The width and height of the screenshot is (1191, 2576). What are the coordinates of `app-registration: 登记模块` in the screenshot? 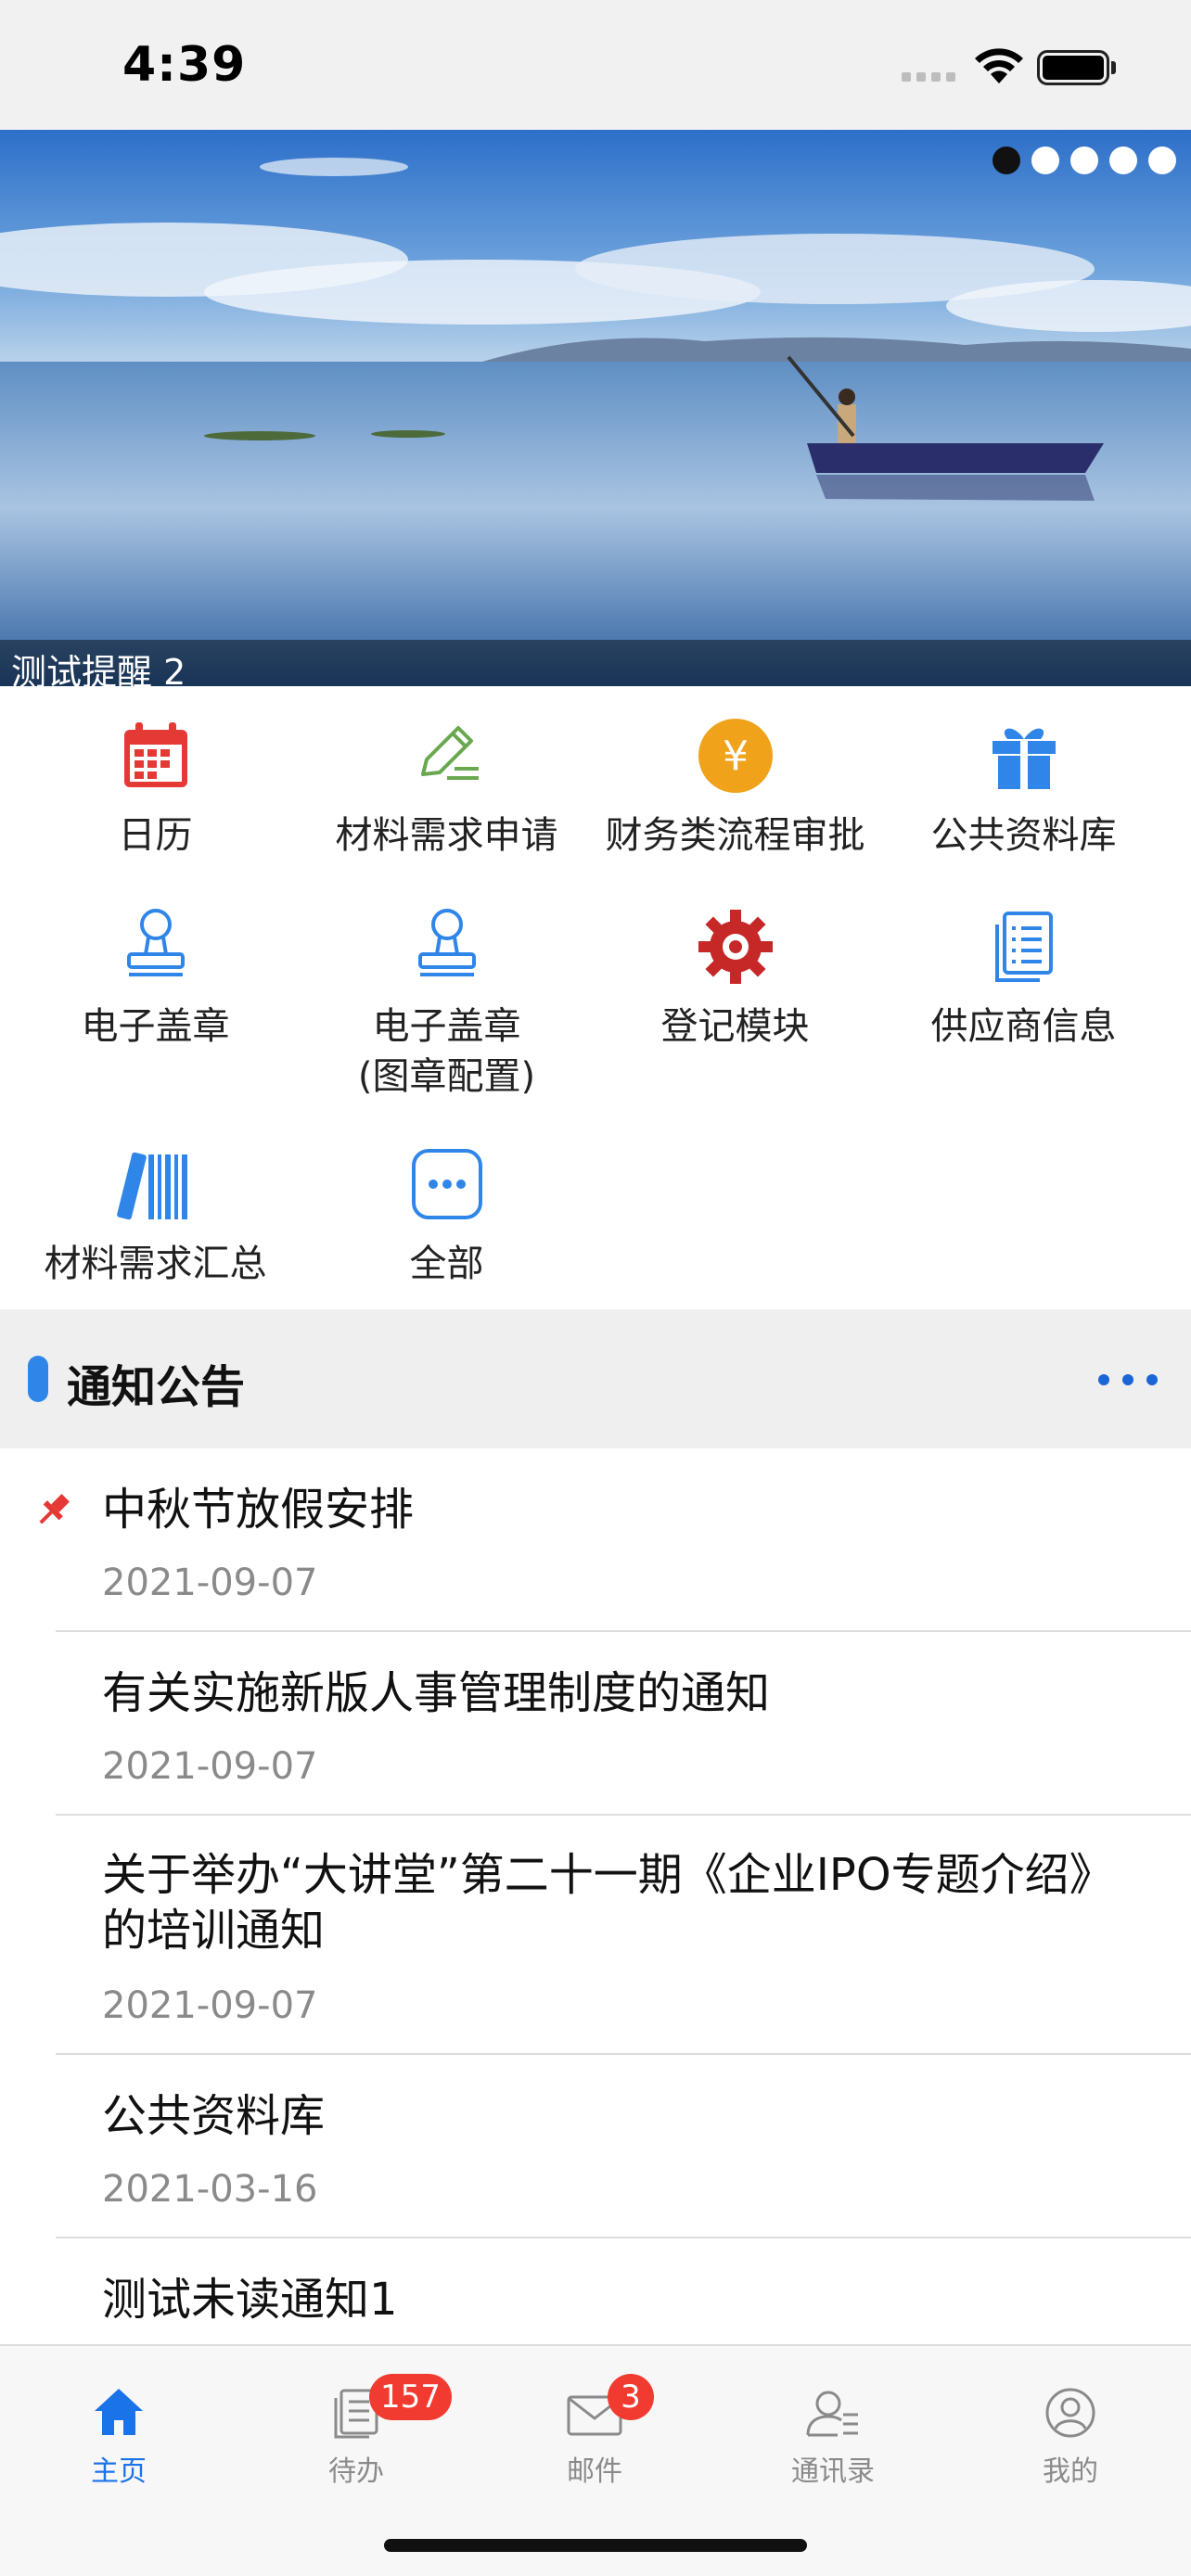 It's located at (735, 978).